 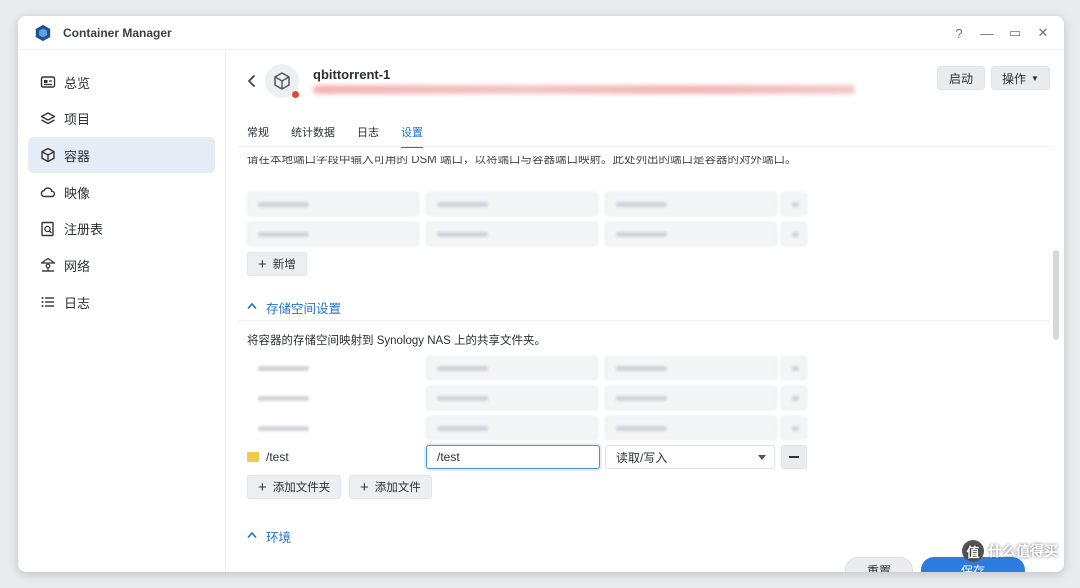 I want to click on list-icon, so click(x=47, y=302).